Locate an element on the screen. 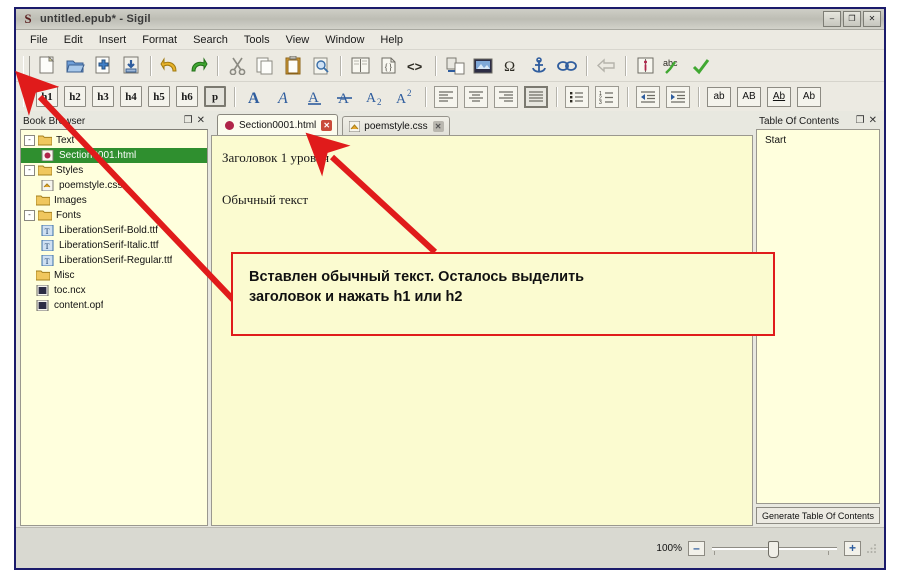  outdent-icon is located at coordinates (648, 96).